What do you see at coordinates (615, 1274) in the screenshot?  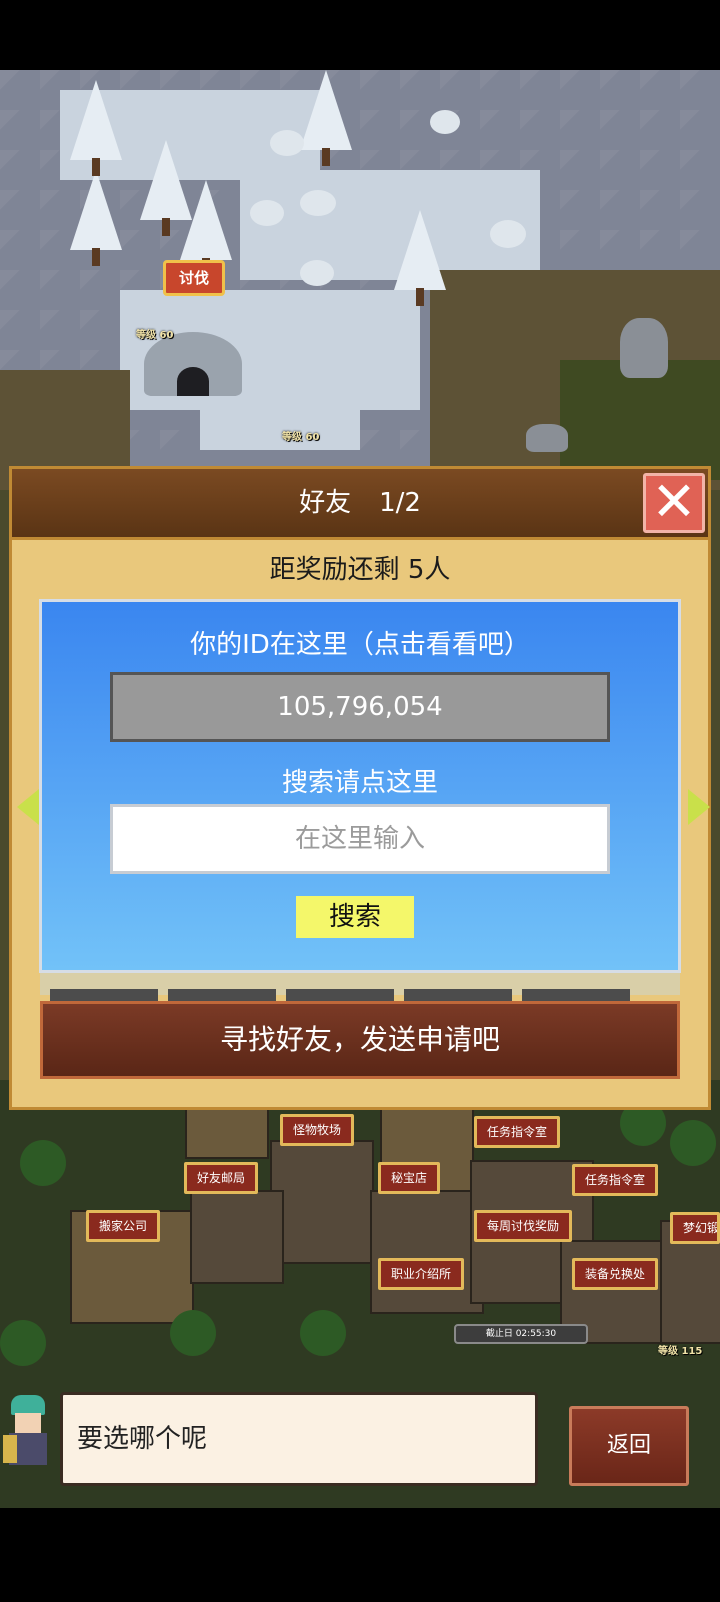 I see `building-label-equip-exchange: 装备兑换处` at bounding box center [615, 1274].